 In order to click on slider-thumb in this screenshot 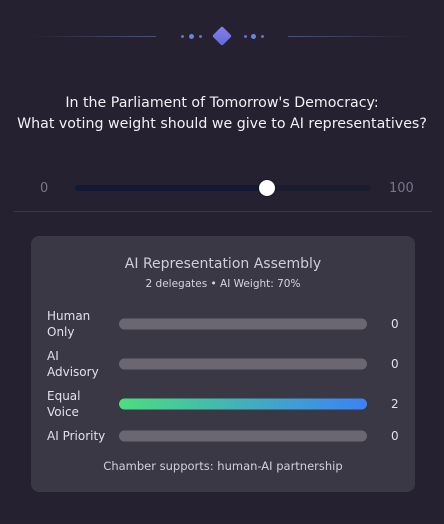, I will do `click(267, 188)`.